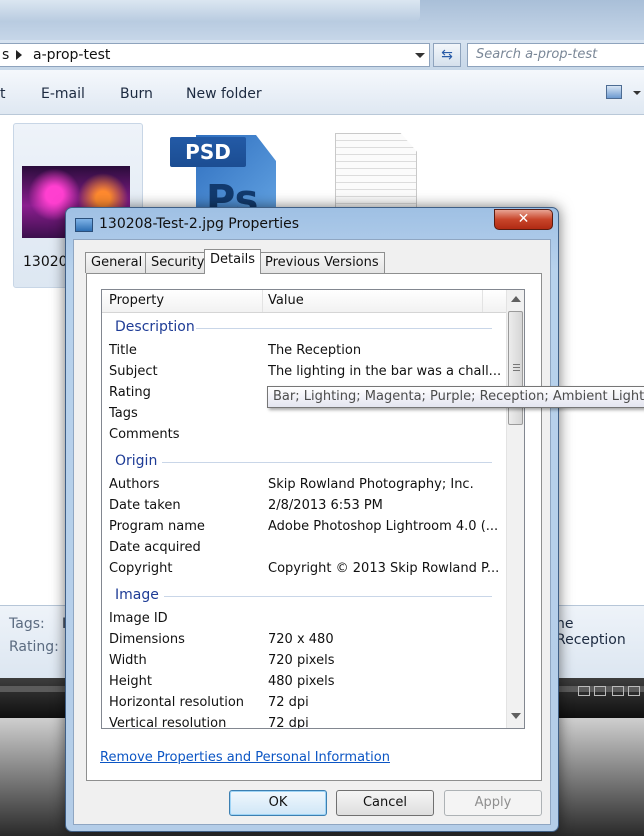  I want to click on property-name: Height, so click(130, 681).